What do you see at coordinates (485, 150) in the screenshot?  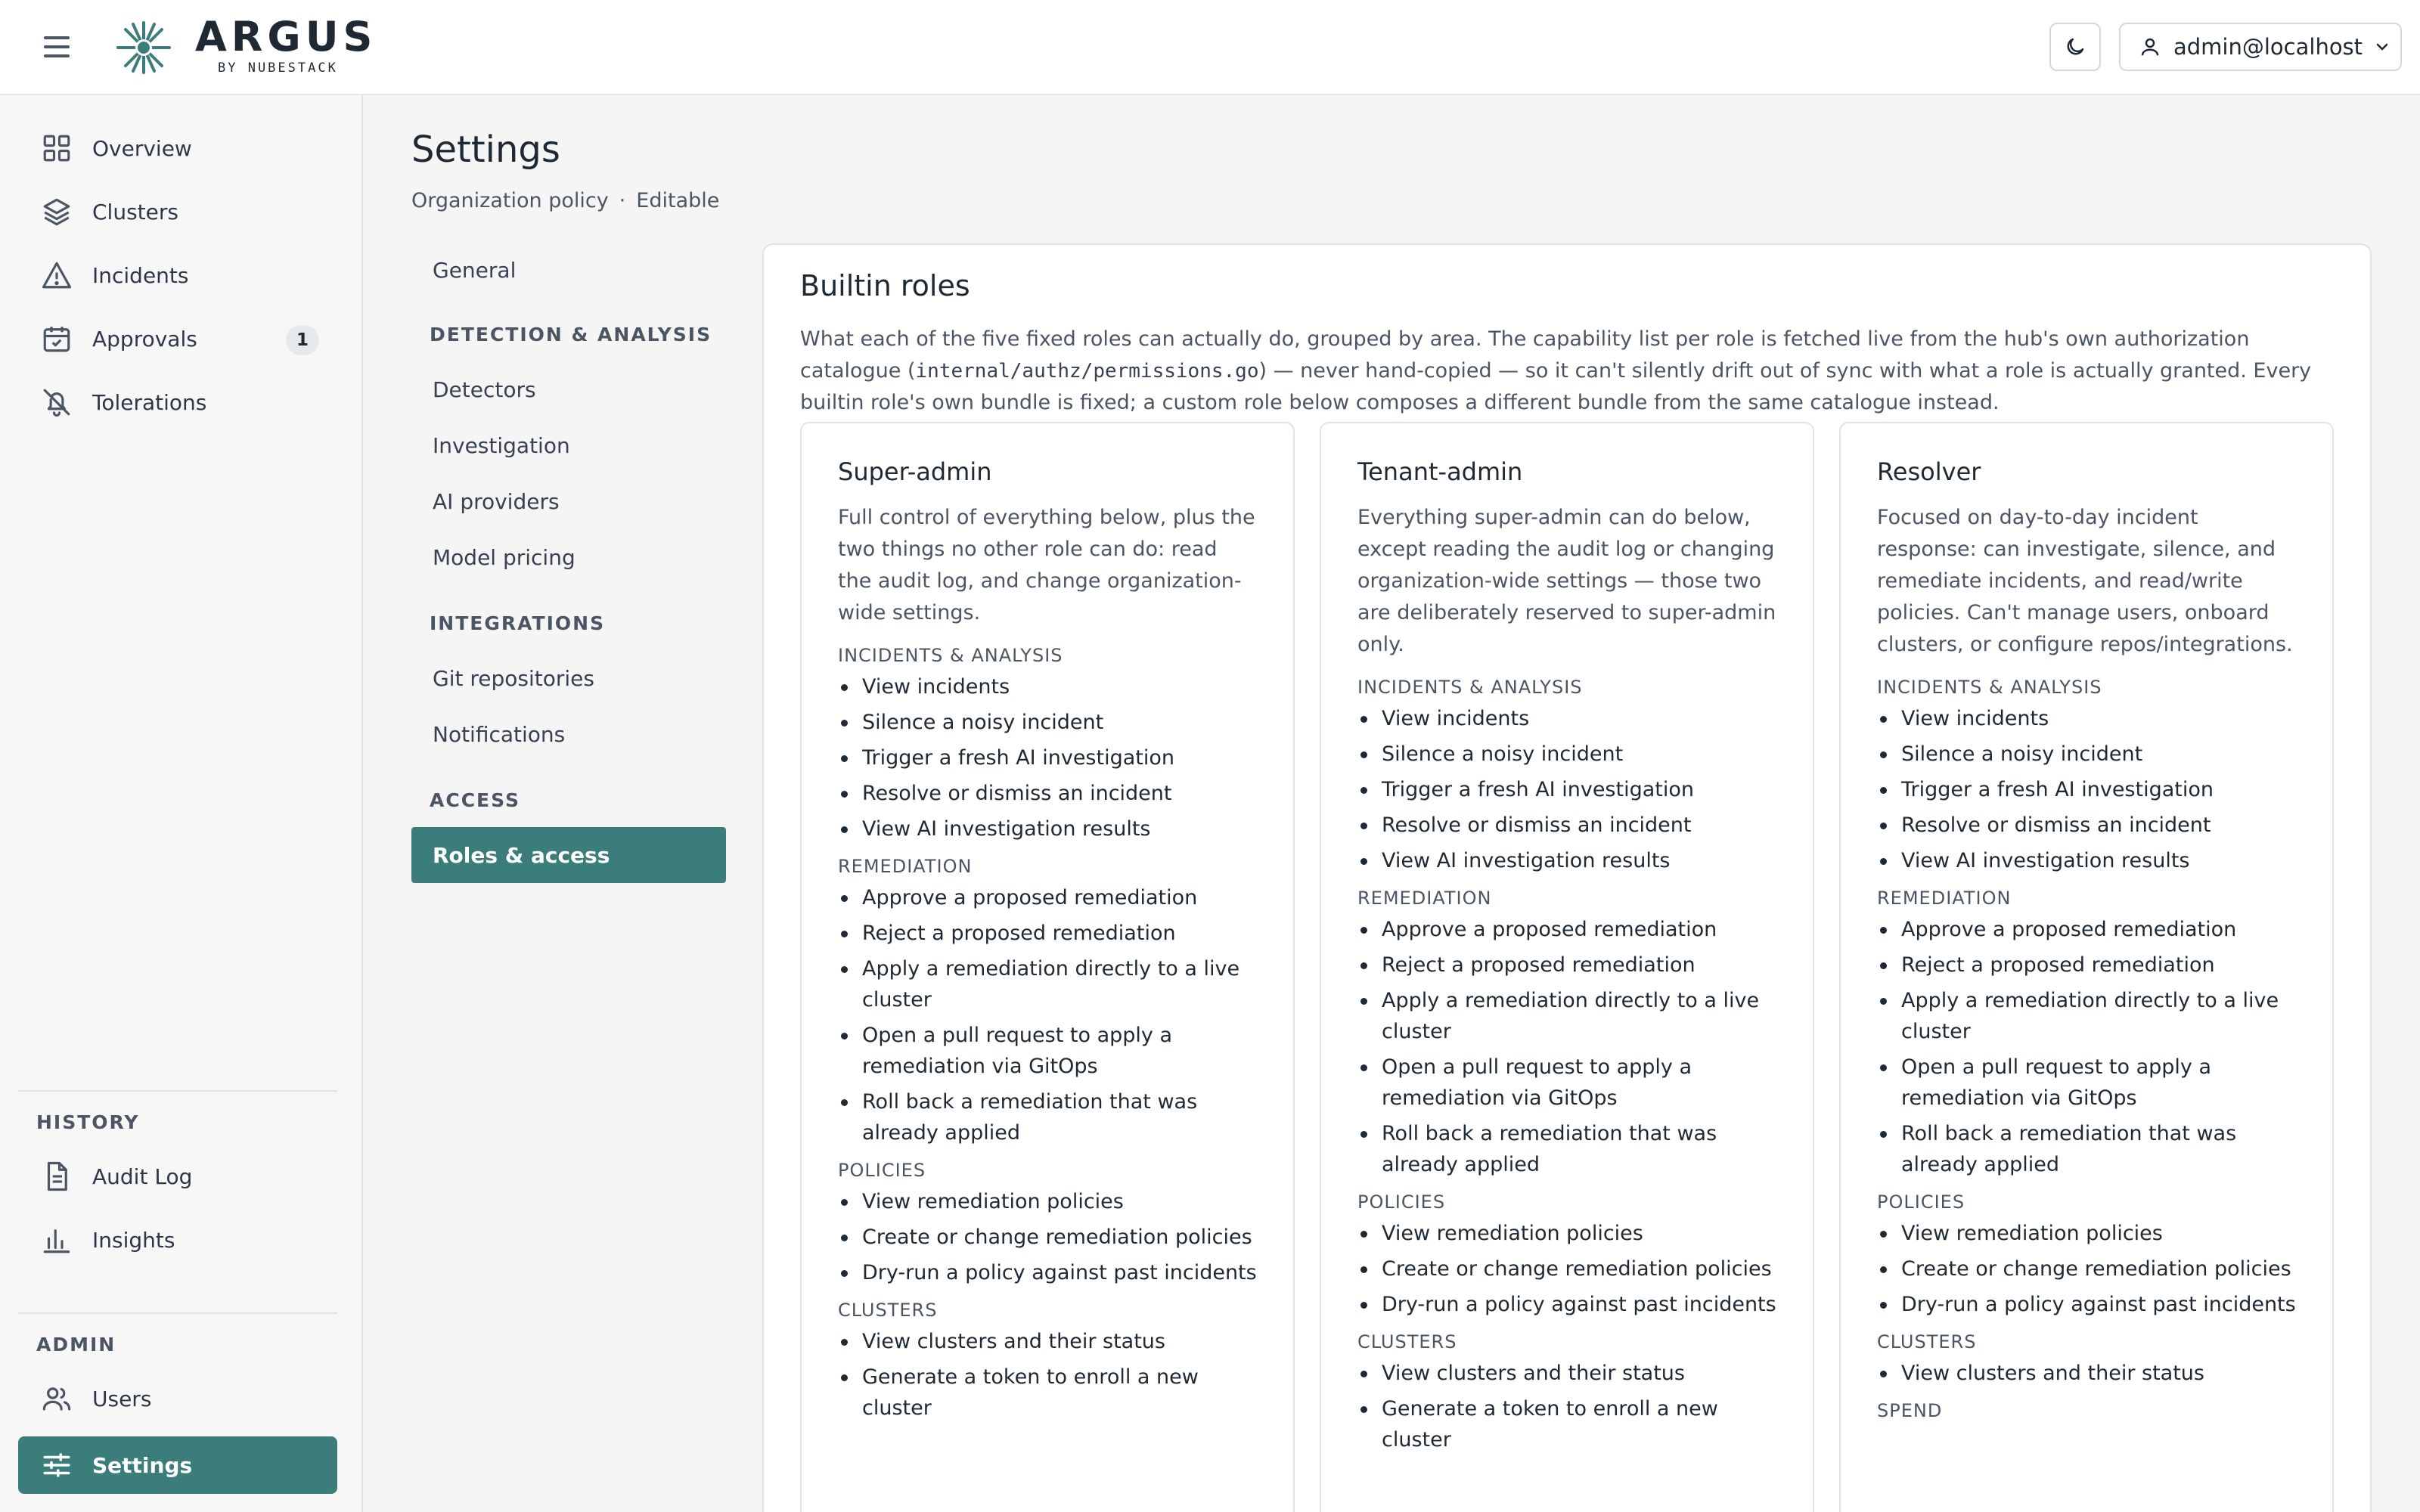 I see `page-title: Settings` at bounding box center [485, 150].